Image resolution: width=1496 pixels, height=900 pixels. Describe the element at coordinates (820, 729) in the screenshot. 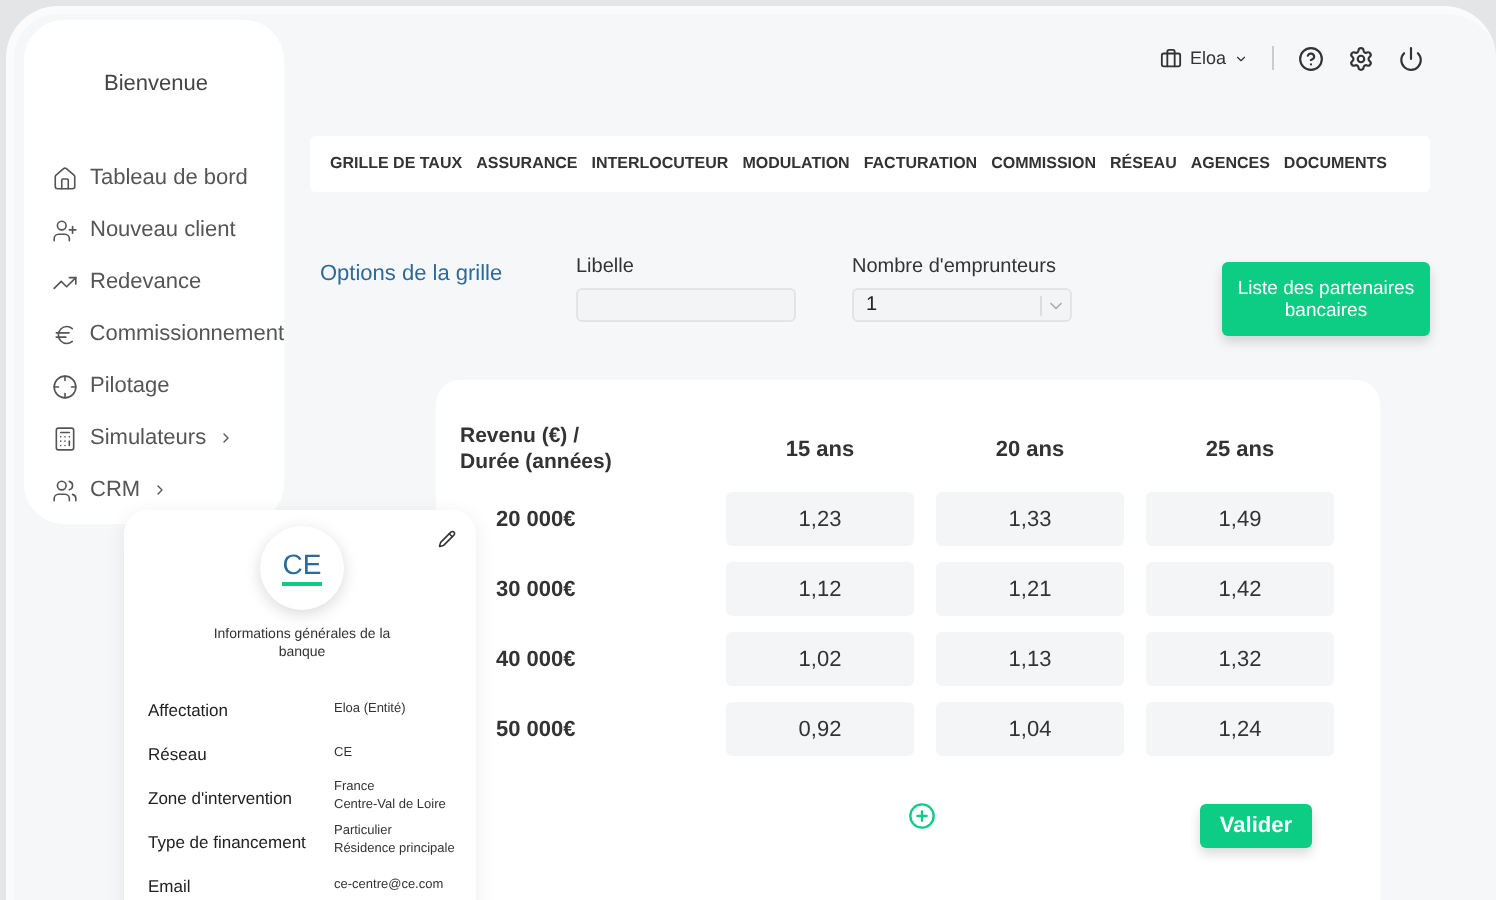

I see `rate-cell: 0,92` at that location.